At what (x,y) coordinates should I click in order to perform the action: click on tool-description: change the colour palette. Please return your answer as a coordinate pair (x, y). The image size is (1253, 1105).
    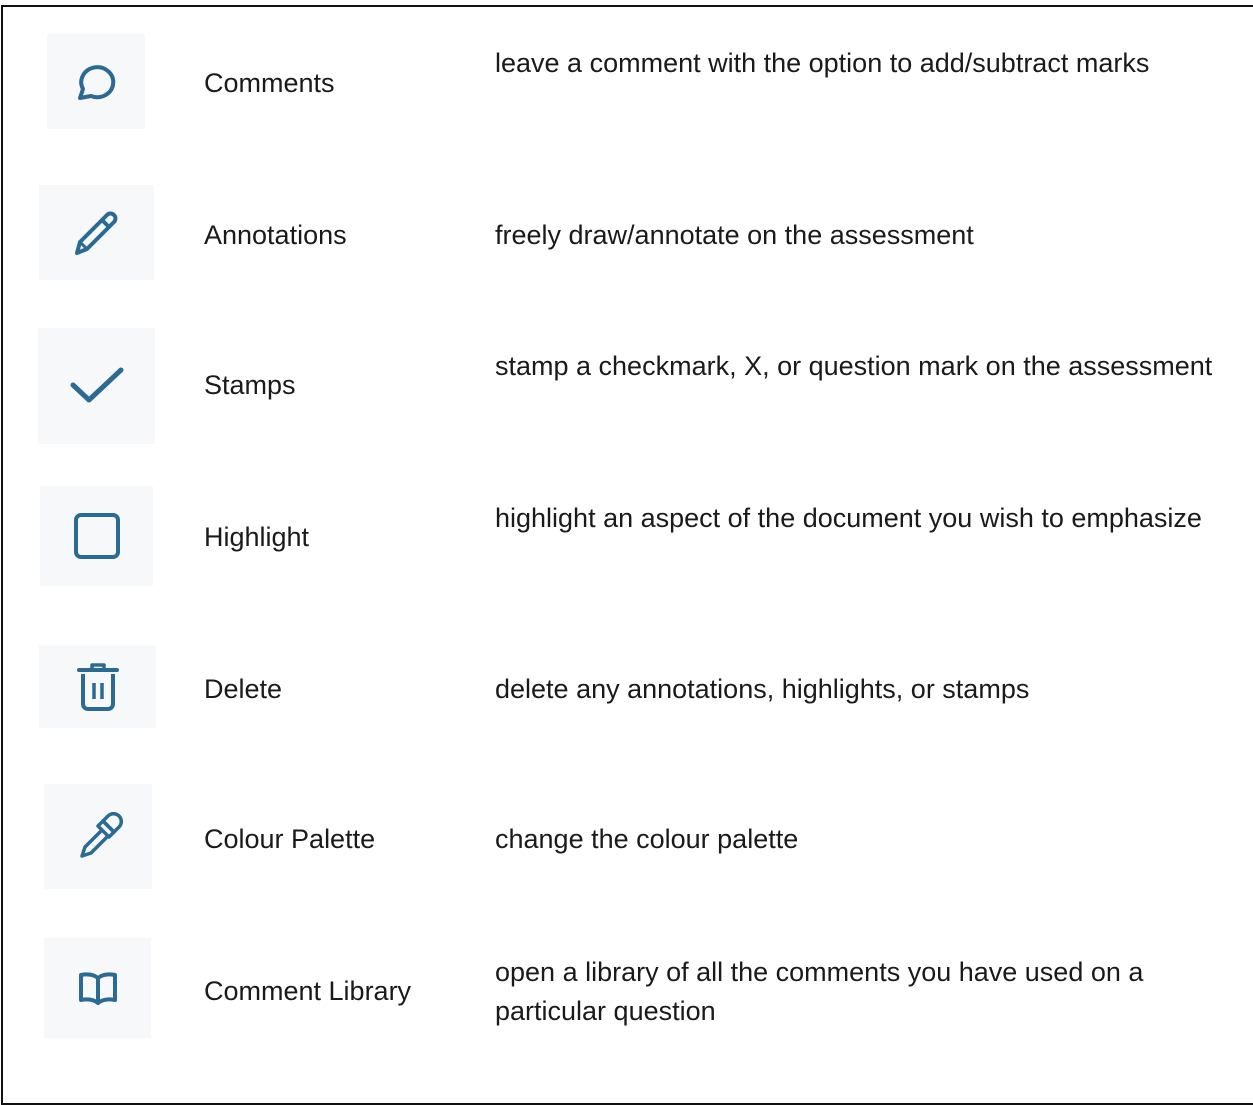
    Looking at the image, I should click on (647, 839).